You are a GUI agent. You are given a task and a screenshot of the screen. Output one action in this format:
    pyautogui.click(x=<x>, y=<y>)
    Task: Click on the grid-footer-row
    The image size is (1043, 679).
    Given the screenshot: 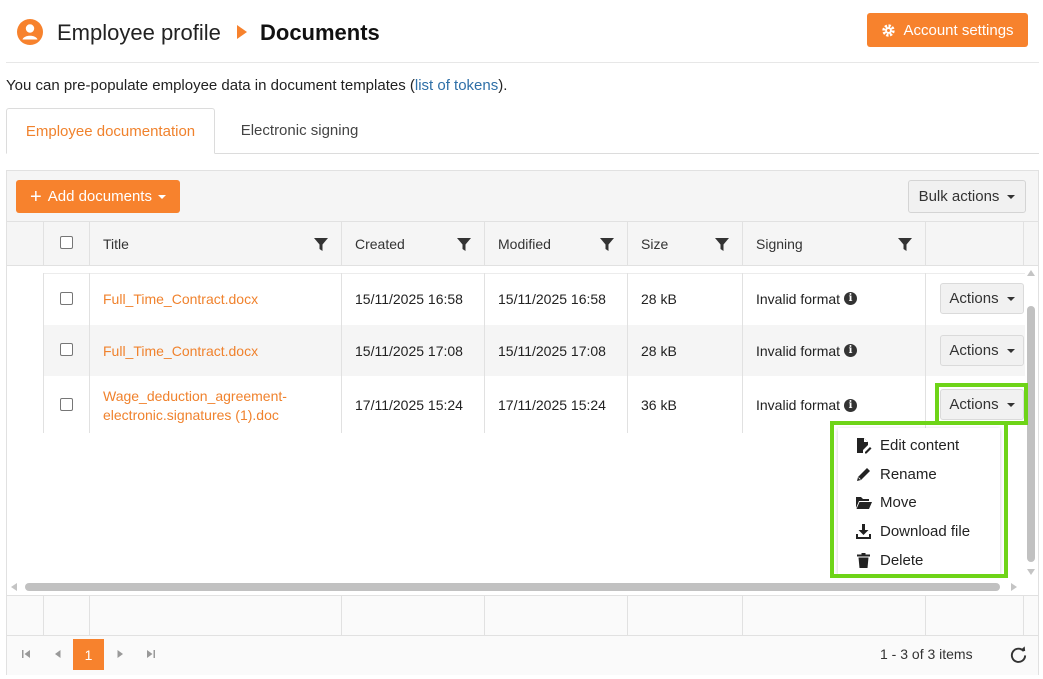 What is the action you would take?
    pyautogui.click(x=522, y=615)
    